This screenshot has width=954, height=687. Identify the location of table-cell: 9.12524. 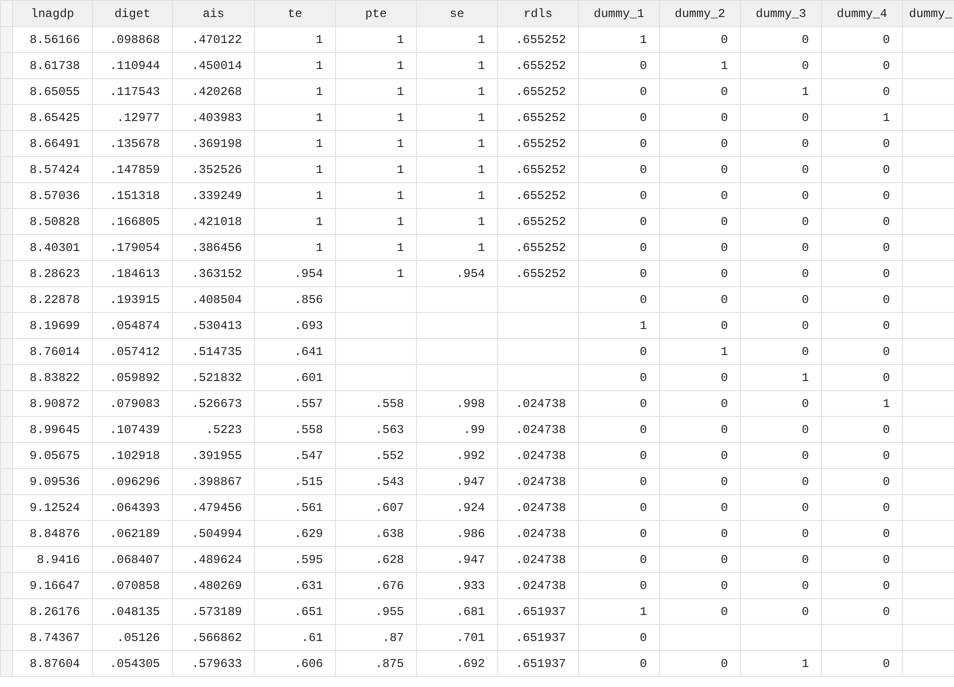
(52, 507).